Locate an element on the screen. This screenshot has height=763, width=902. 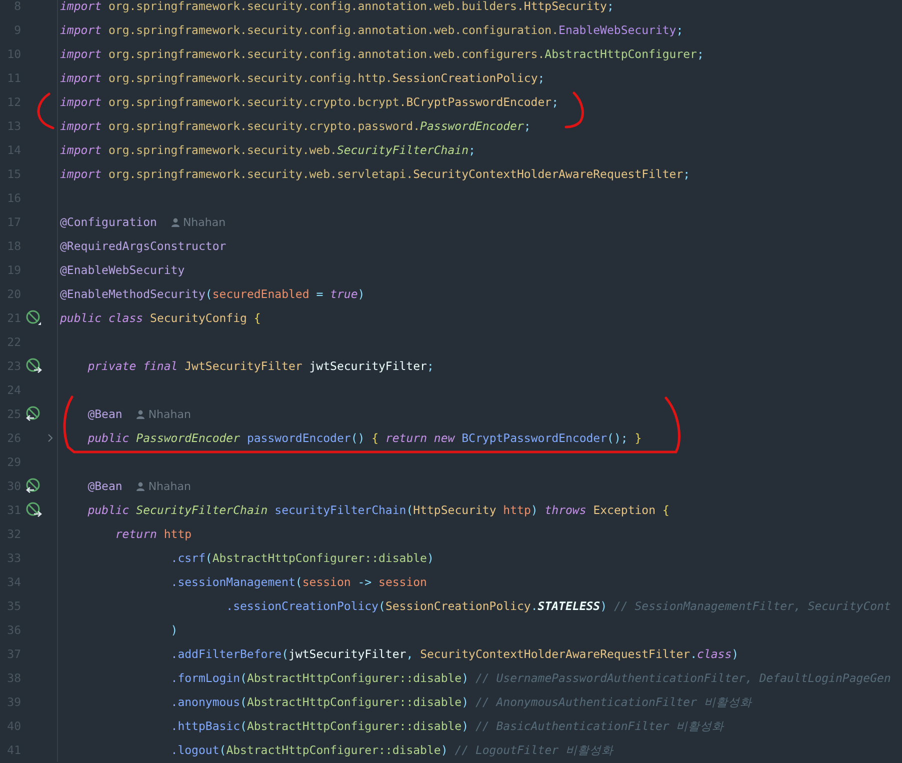
code-line: .anonymous(AbstractHttpConfigurer::disable) // AnonymousAuthenticationFilter 비활성화 is located at coordinates (461, 702).